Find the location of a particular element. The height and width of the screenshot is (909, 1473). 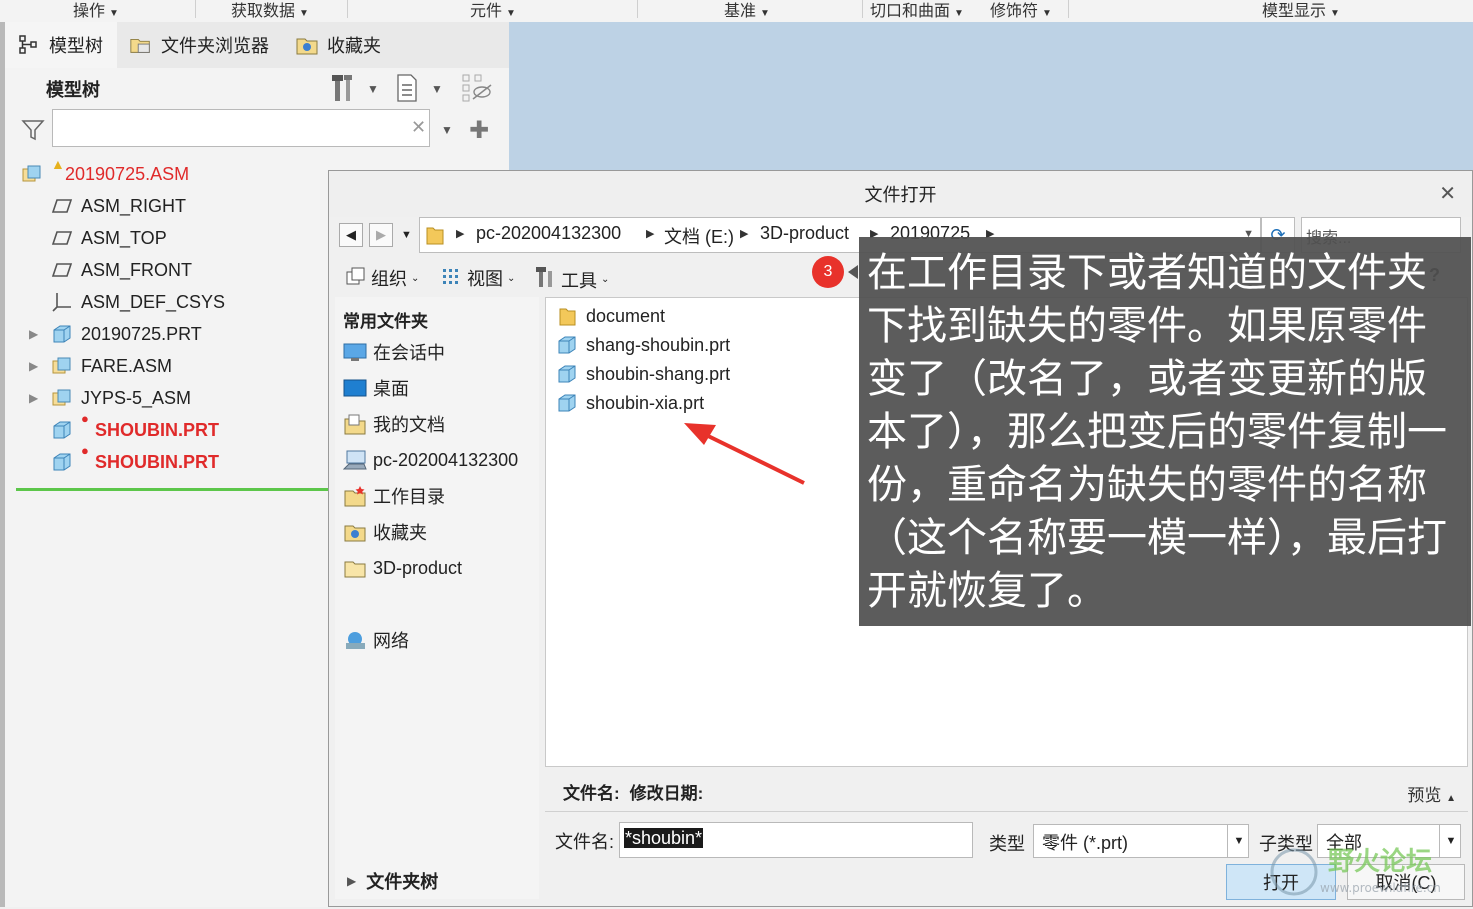

computer-icon is located at coordinates (355, 460).